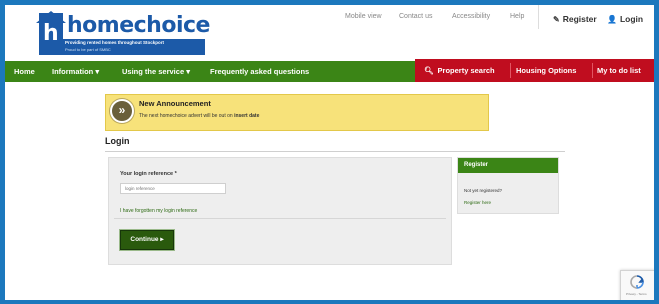 This screenshot has width=659, height=304. I want to click on nav-item-faq: Frequently asked questions, so click(259, 71).